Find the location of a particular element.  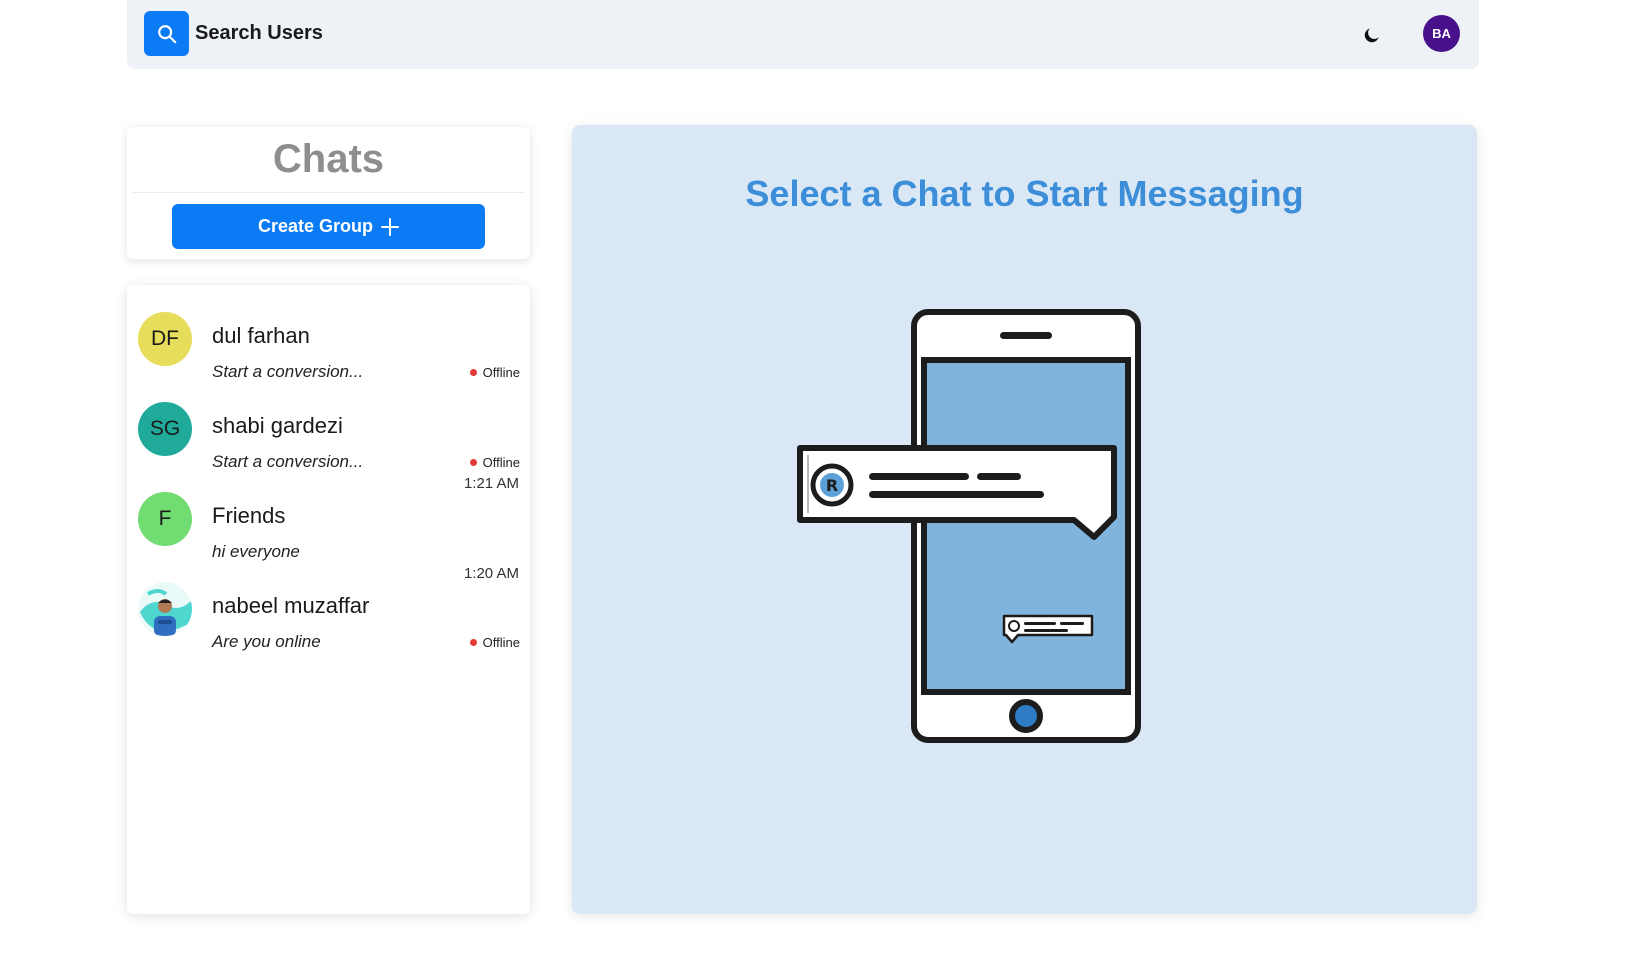

plus-icon is located at coordinates (390, 226).